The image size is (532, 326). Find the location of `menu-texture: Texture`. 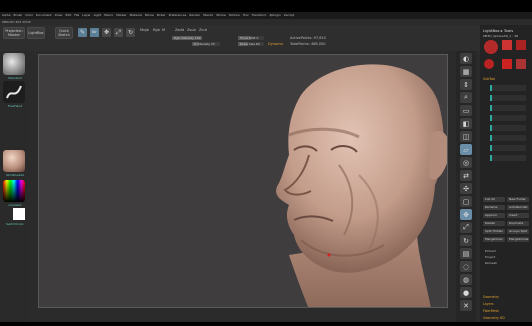

menu-texture: Texture is located at coordinates (234, 15).